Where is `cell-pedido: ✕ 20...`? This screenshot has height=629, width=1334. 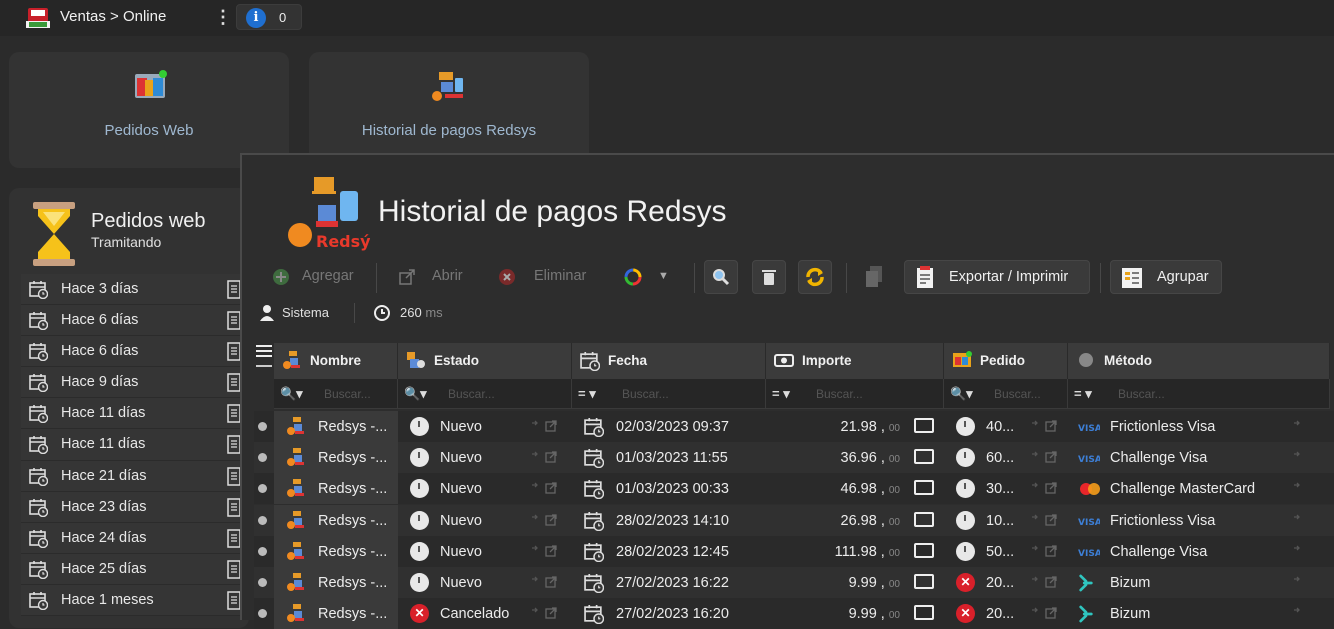
cell-pedido: ✕ 20... is located at coordinates (1006, 582).